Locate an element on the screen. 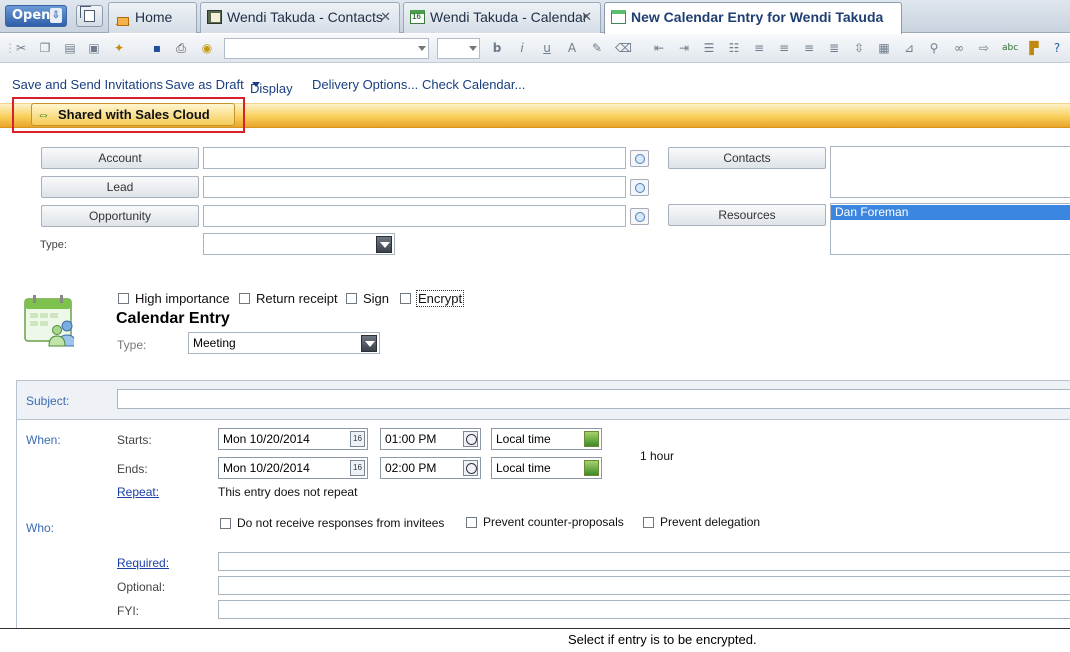 This screenshot has width=1070, height=652. end-time-field: 02:00 PM is located at coordinates (430, 468).